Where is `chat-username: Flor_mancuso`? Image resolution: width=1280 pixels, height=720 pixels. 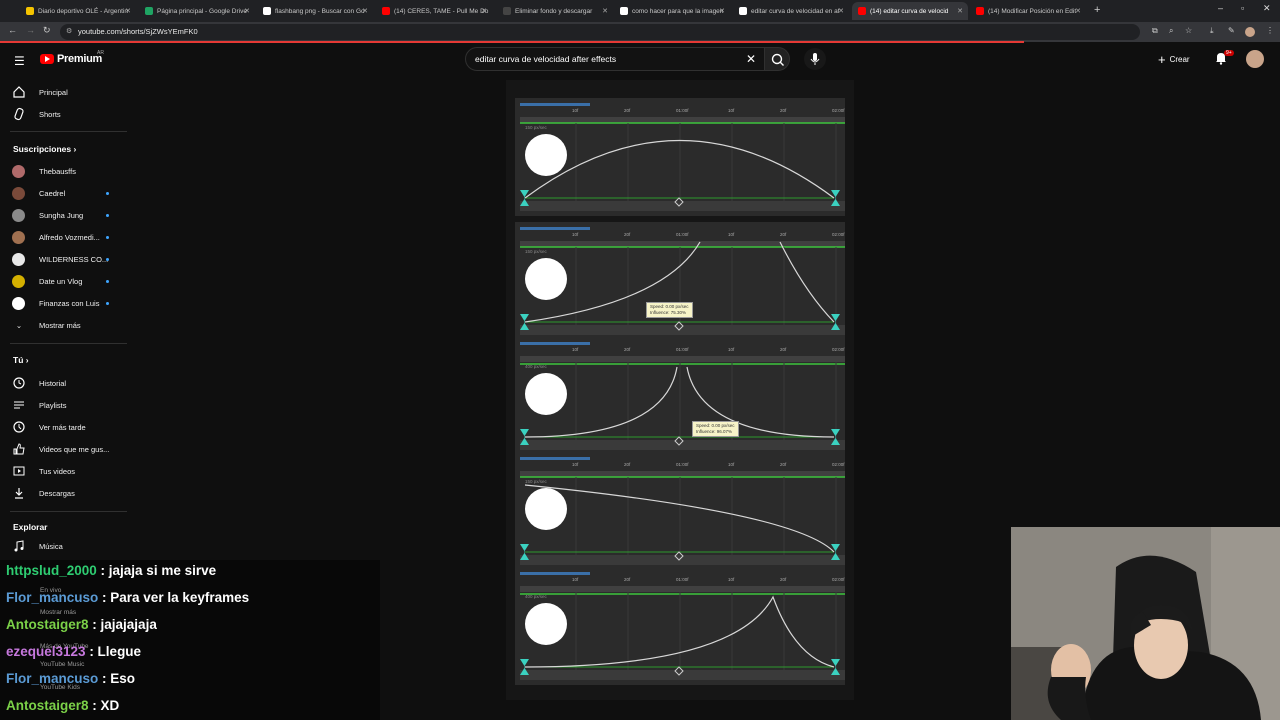
chat-username: Flor_mancuso is located at coordinates (52, 678).